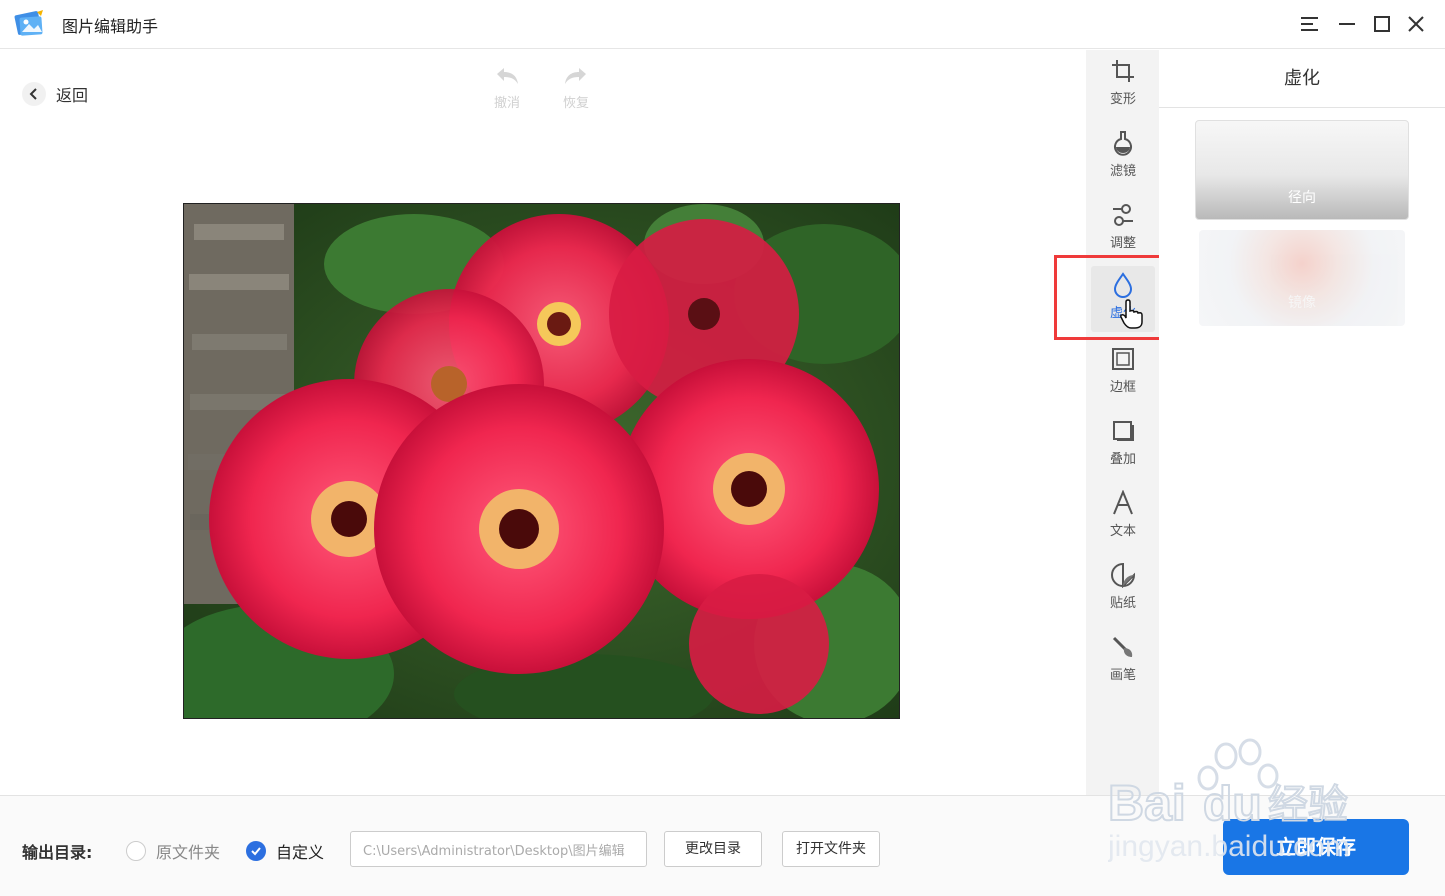 The height and width of the screenshot is (896, 1445). What do you see at coordinates (300, 852) in the screenshot?
I see `radio-label: 自定义` at bounding box center [300, 852].